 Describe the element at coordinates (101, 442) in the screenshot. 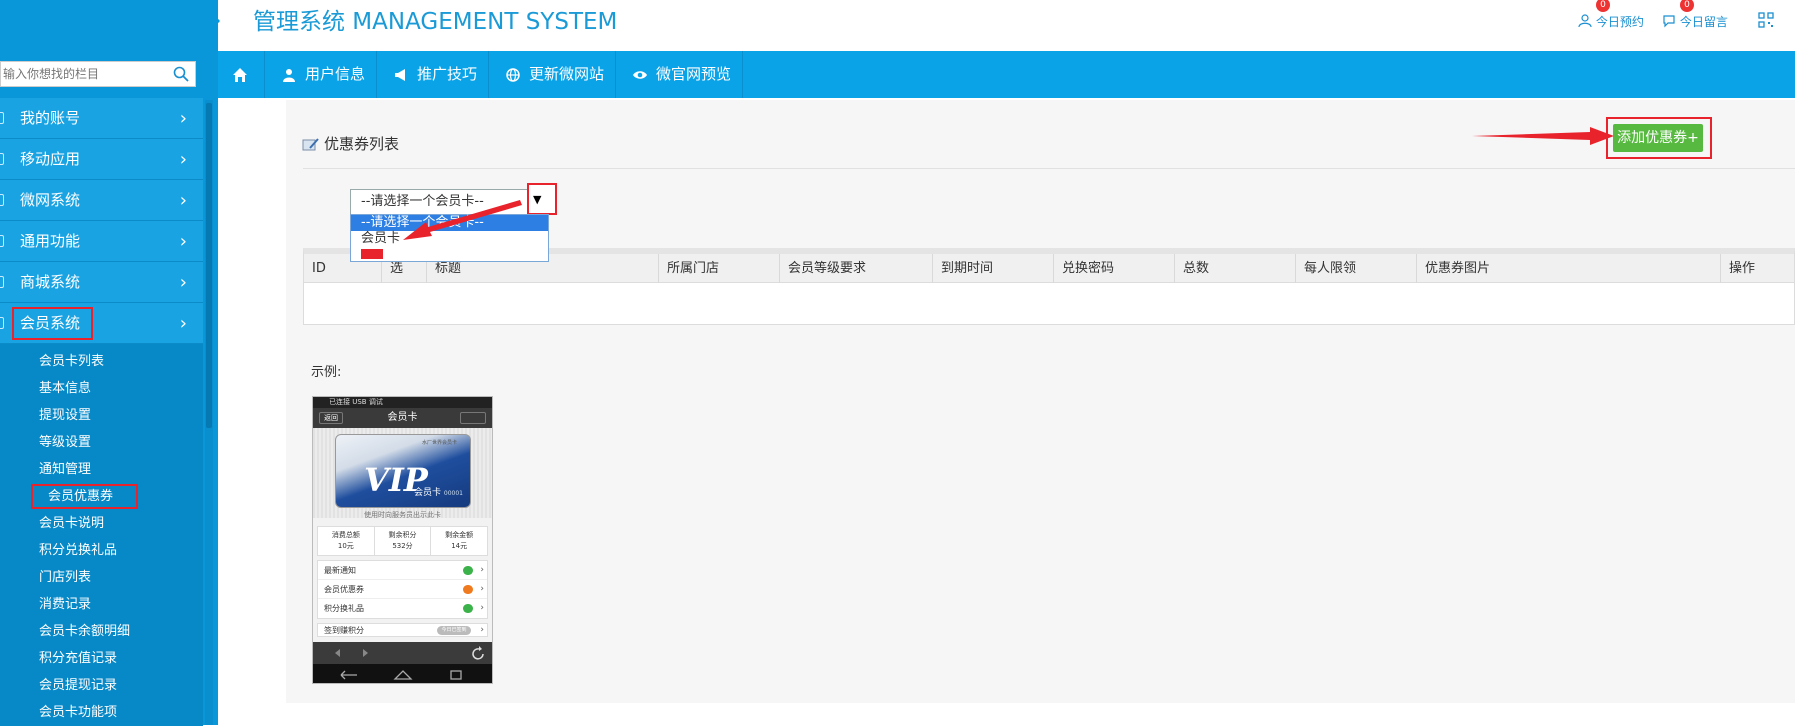

I see `submenu-item: 等级设置` at that location.